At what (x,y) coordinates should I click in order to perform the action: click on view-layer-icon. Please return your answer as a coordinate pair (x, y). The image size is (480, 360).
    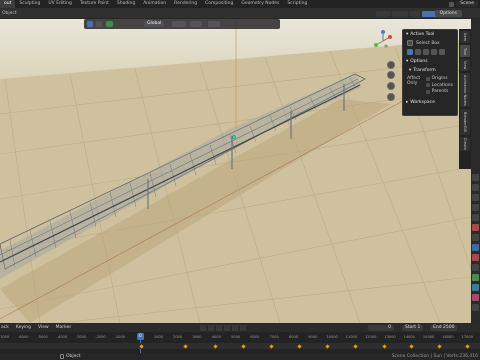
    Looking at the image, I should click on (475, 207).